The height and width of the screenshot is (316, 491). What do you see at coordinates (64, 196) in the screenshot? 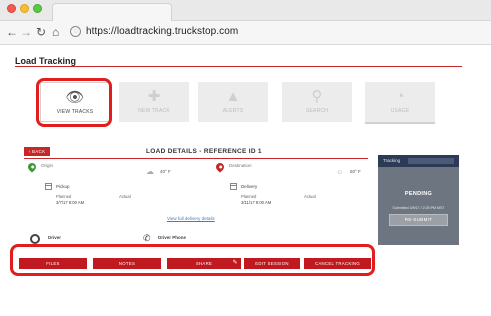
I see `pickup-planned-label: Planned` at bounding box center [64, 196].